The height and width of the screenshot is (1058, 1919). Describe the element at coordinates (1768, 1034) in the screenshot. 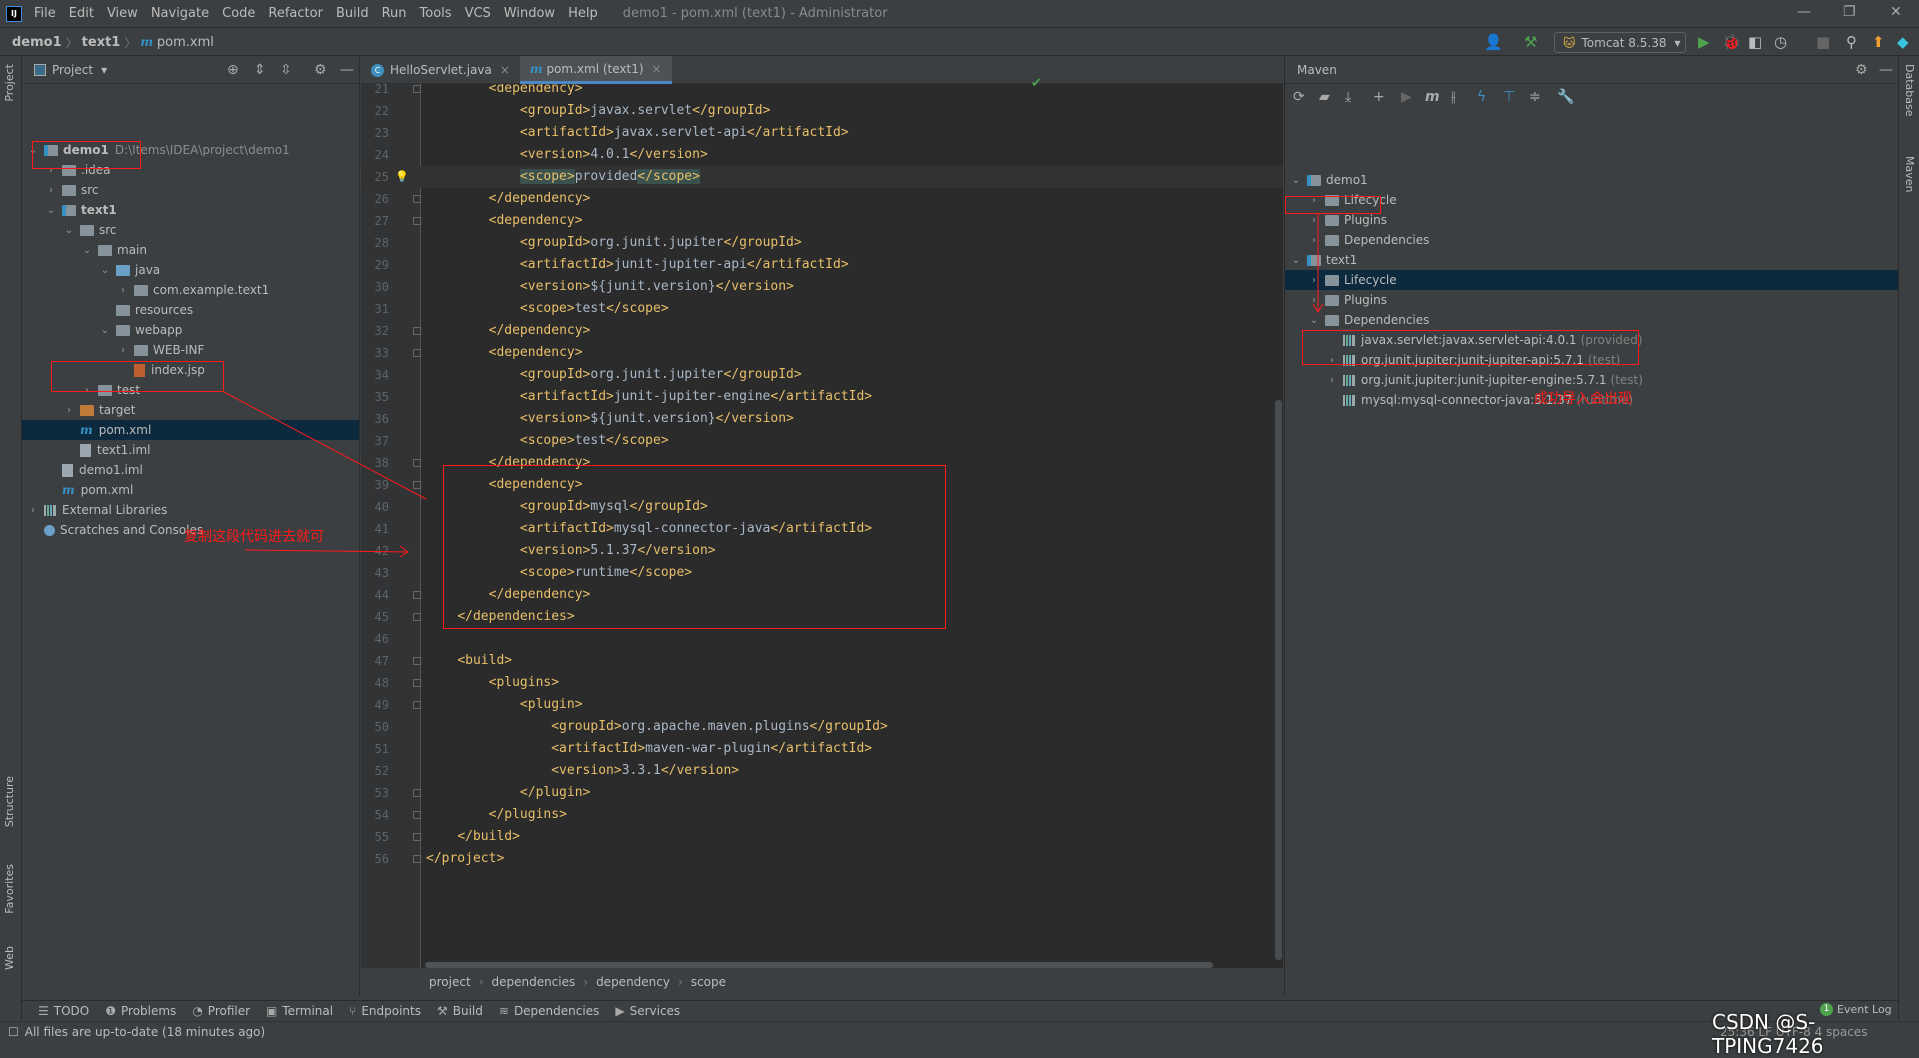

I see `csdn-watermark: CSDN @S-TPING7426` at that location.